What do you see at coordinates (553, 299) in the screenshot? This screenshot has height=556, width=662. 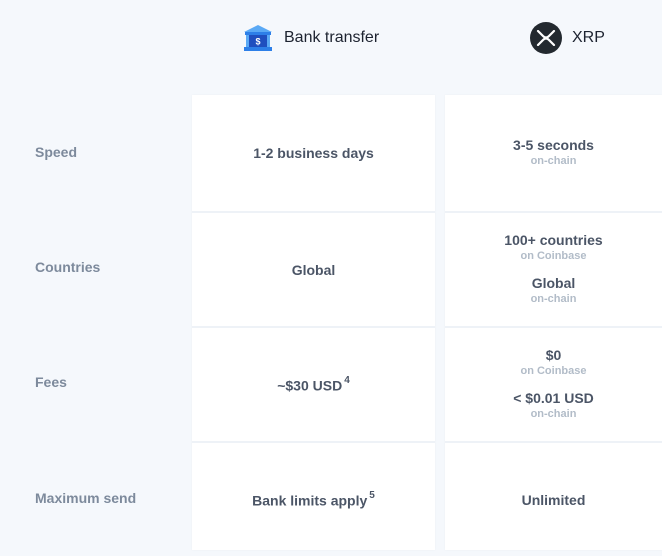 I see `countries-xrp-subtext-2: on-chain` at bounding box center [553, 299].